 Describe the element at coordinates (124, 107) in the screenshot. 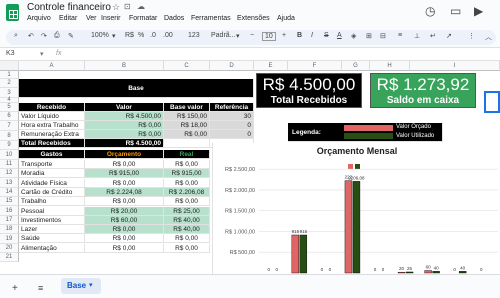

I see `recebido-header-1: Valor` at that location.